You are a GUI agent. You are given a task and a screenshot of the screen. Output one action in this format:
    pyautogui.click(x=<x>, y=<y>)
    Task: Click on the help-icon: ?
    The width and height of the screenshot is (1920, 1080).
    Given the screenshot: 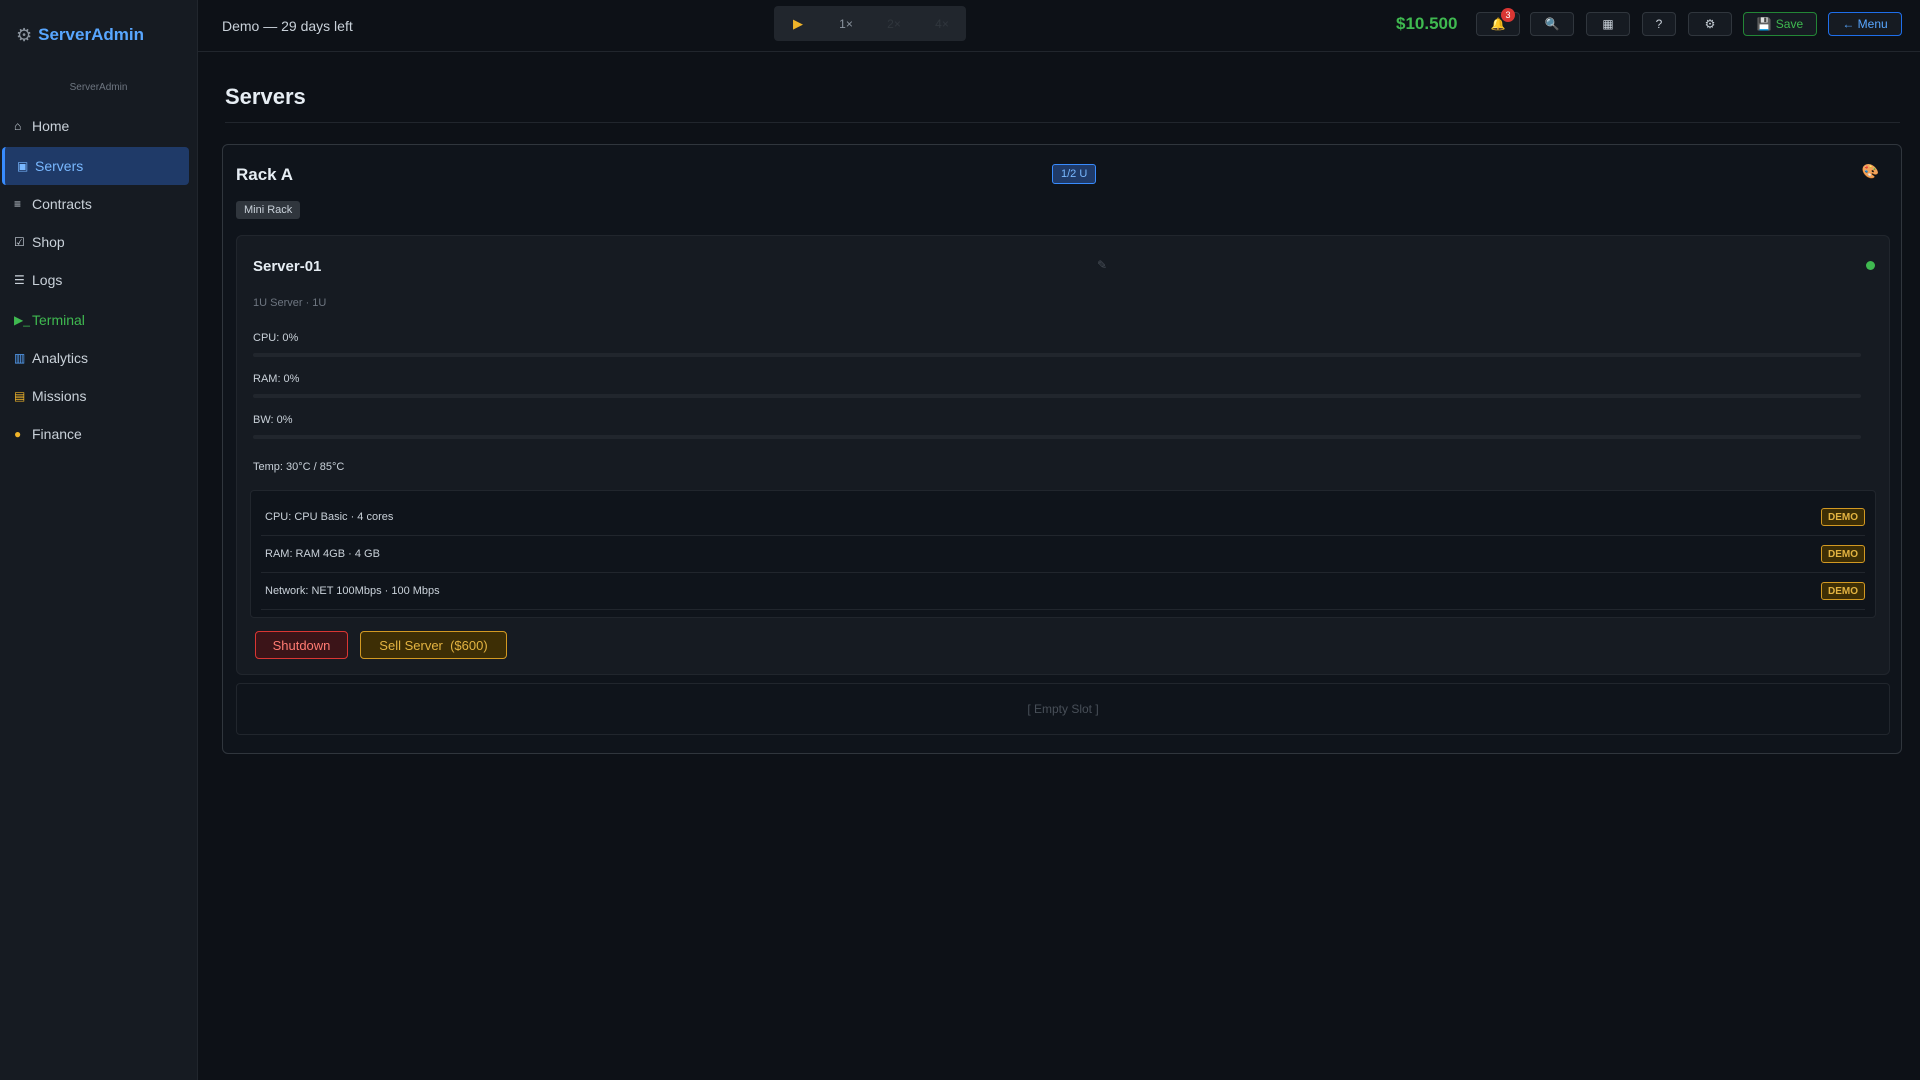 What is the action you would take?
    pyautogui.click(x=1659, y=24)
    